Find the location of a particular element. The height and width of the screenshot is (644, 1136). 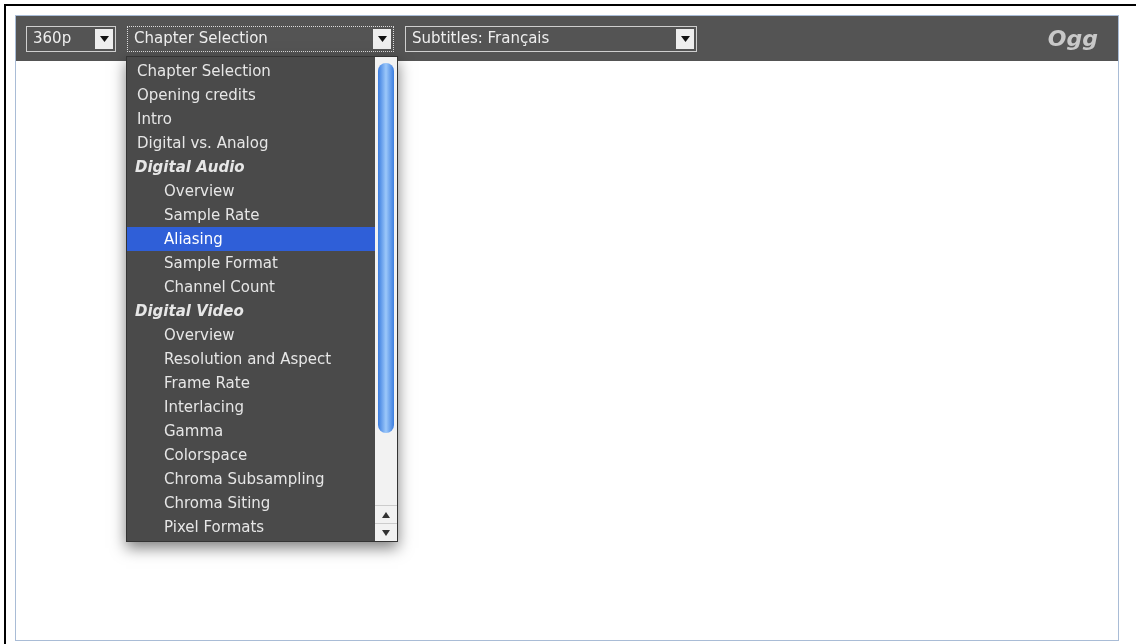

scrollbar-thumb is located at coordinates (386, 248).